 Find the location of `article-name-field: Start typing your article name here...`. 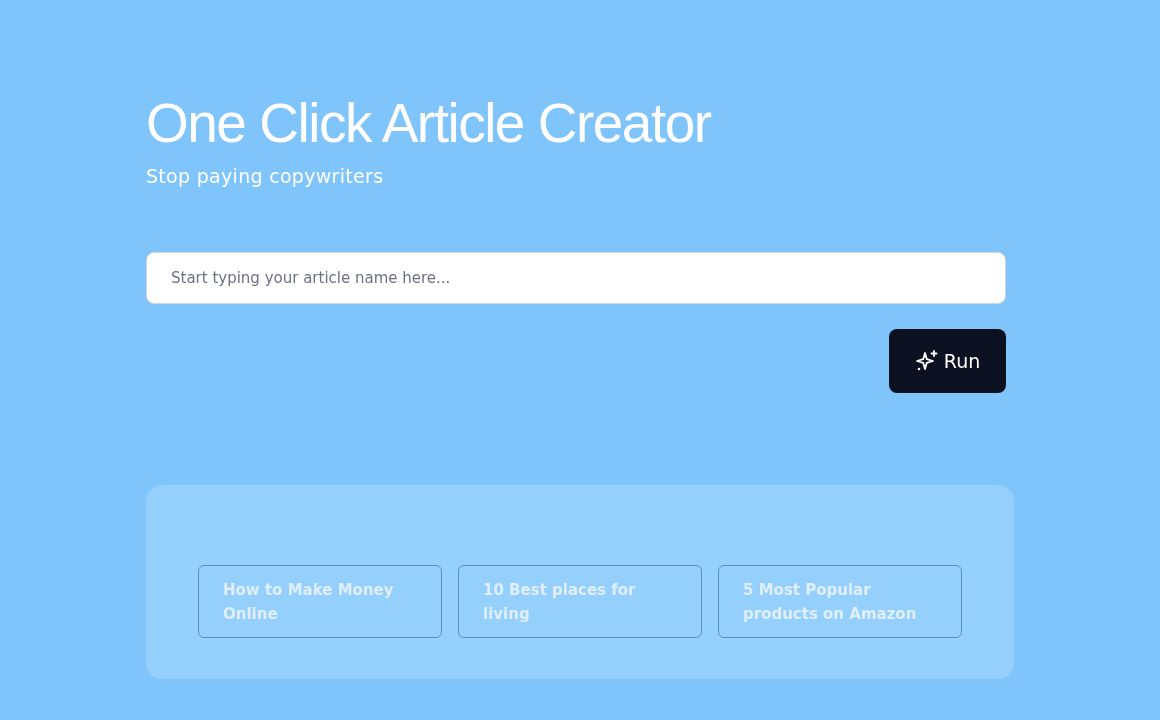

article-name-field: Start typing your article name here... is located at coordinates (576, 278).